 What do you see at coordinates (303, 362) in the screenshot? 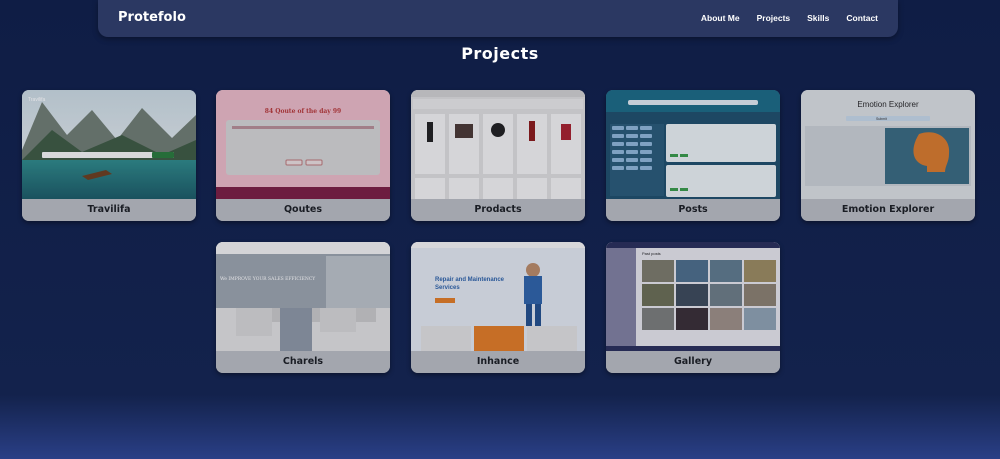
I see `card-label: Charels` at bounding box center [303, 362].